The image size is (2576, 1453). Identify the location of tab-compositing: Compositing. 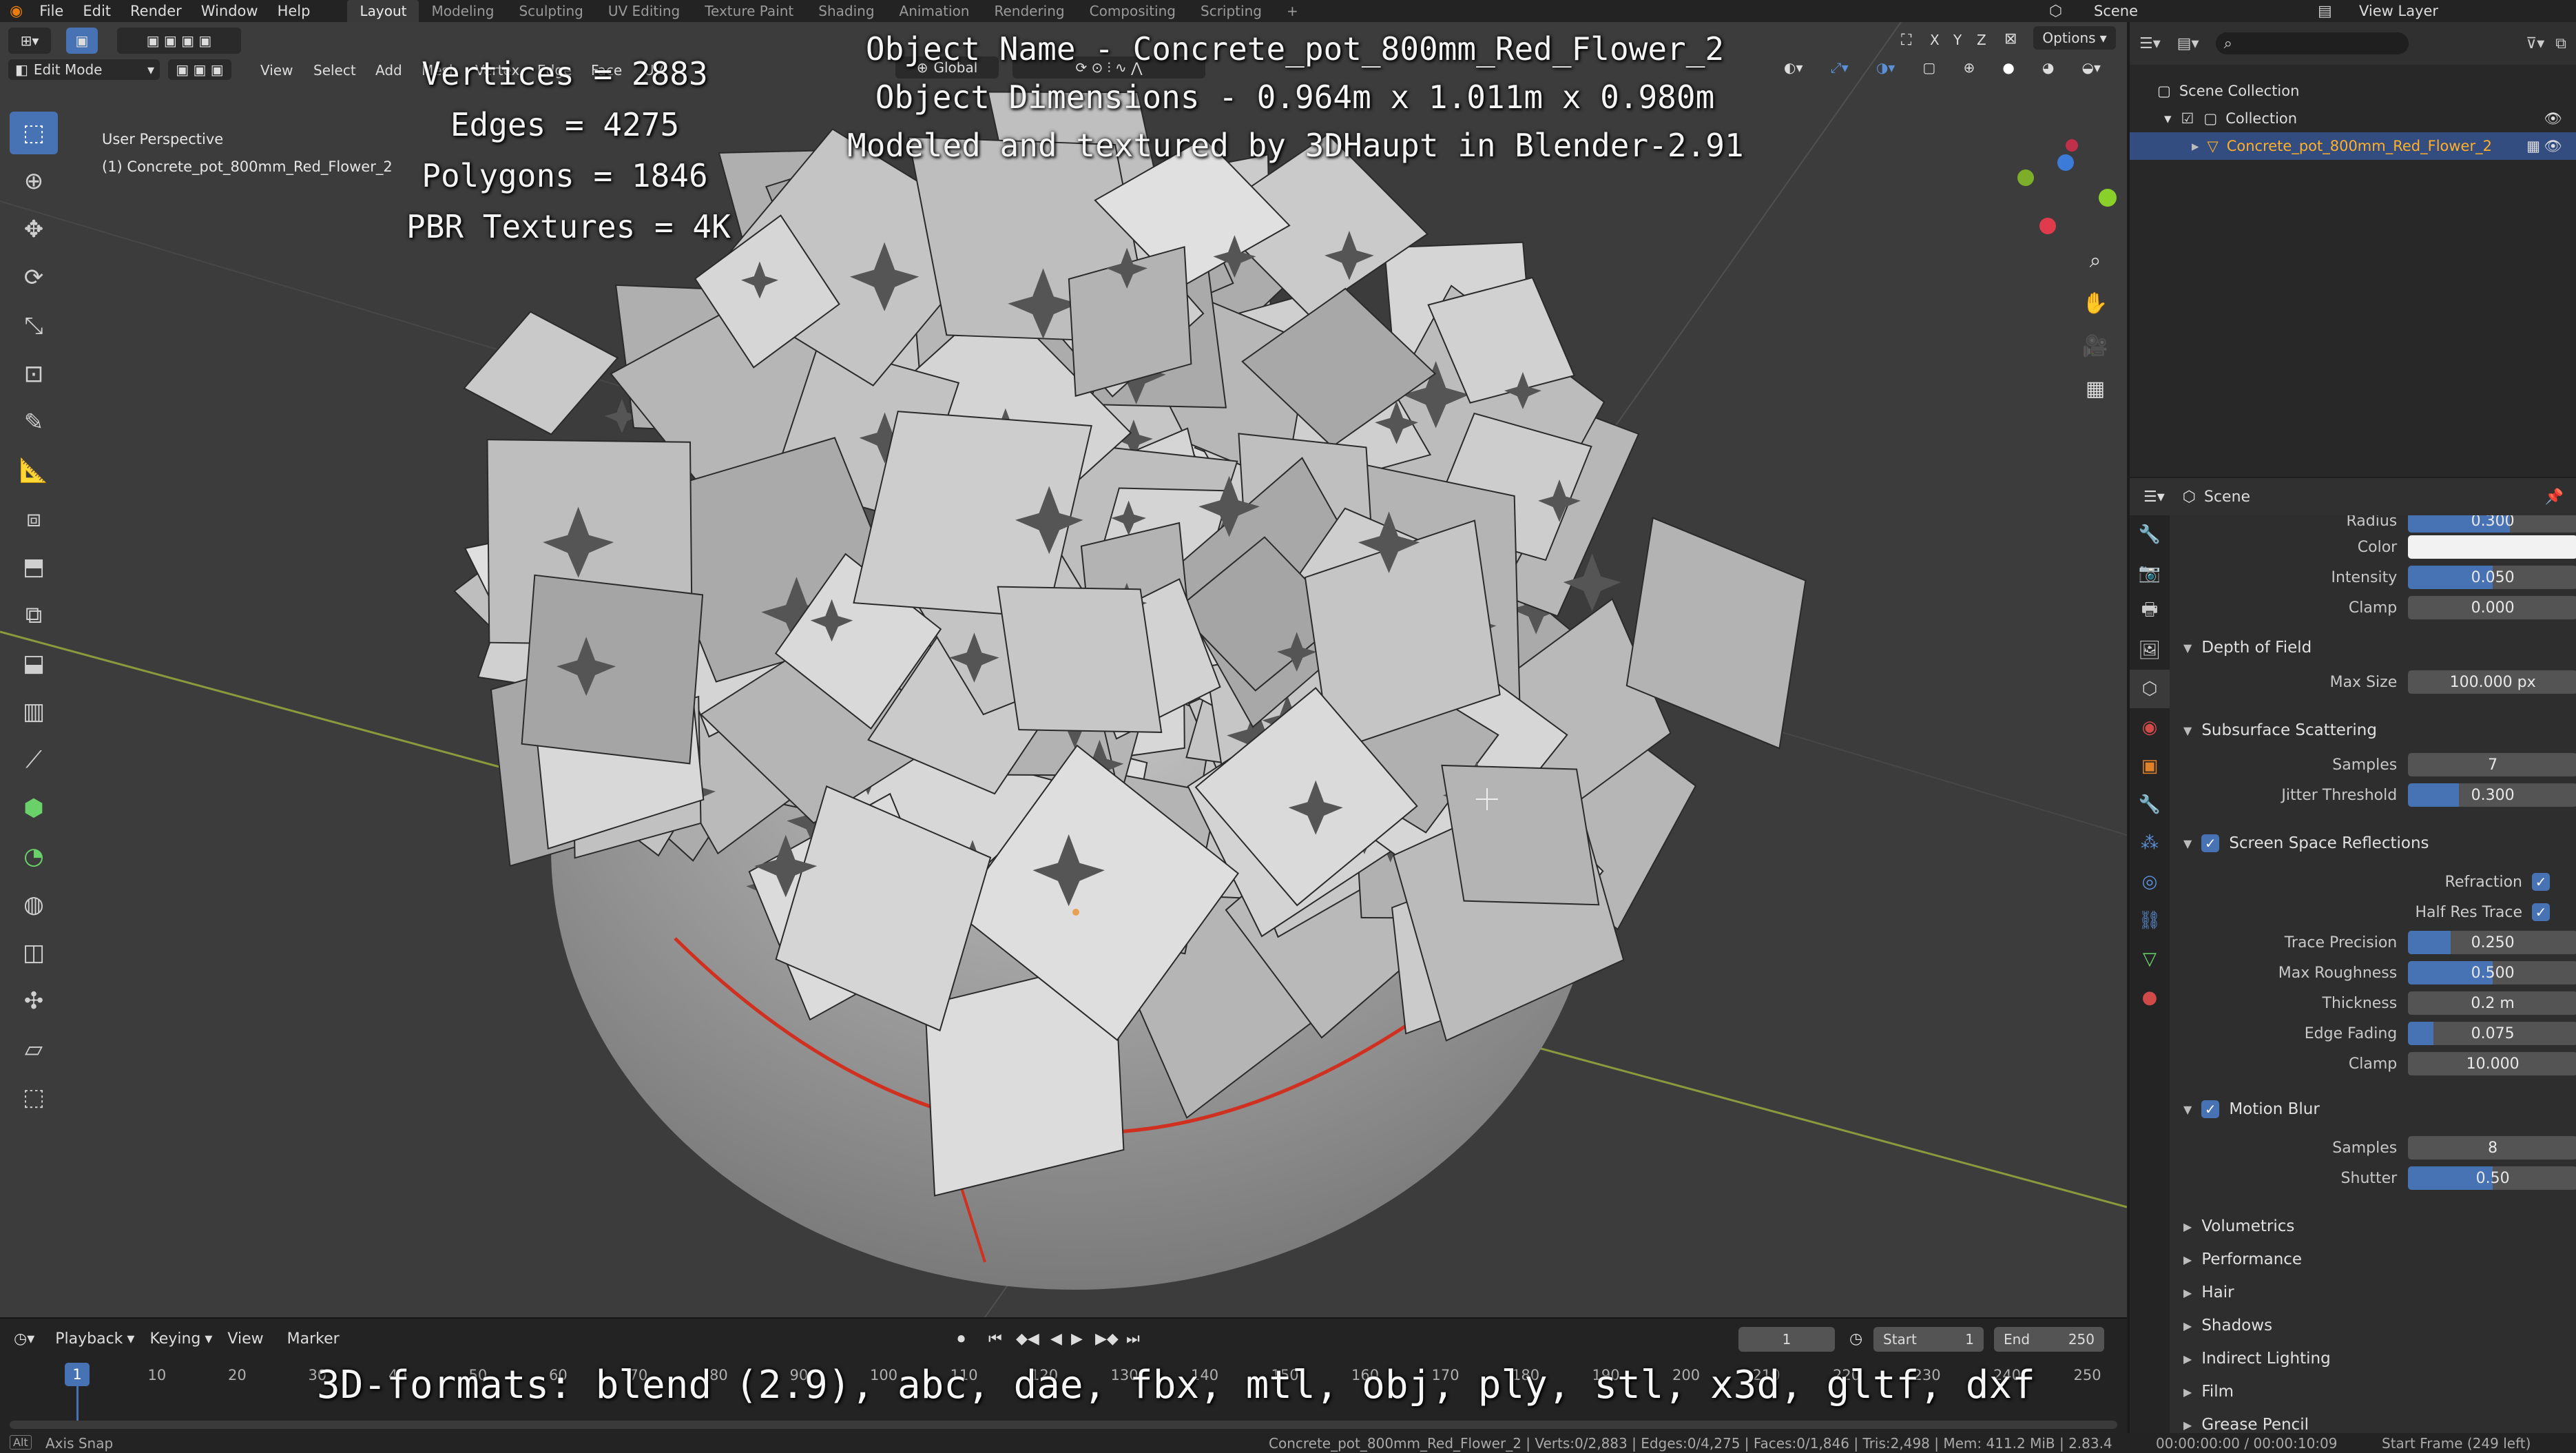
(1132, 11).